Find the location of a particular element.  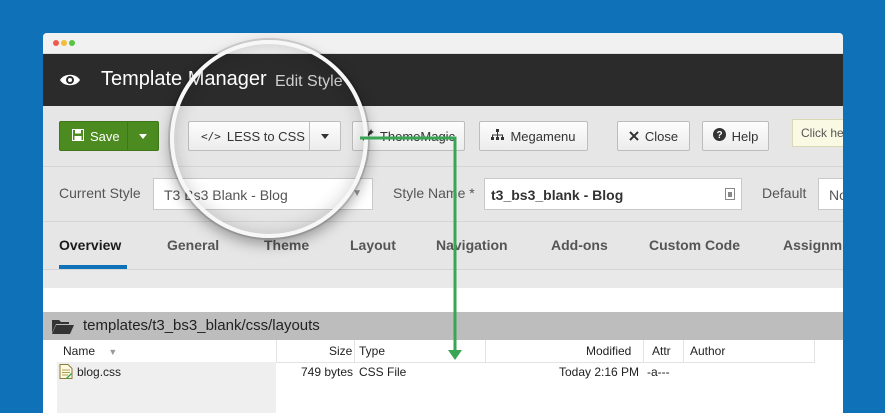

minimize-window-dot is located at coordinates (64, 43).